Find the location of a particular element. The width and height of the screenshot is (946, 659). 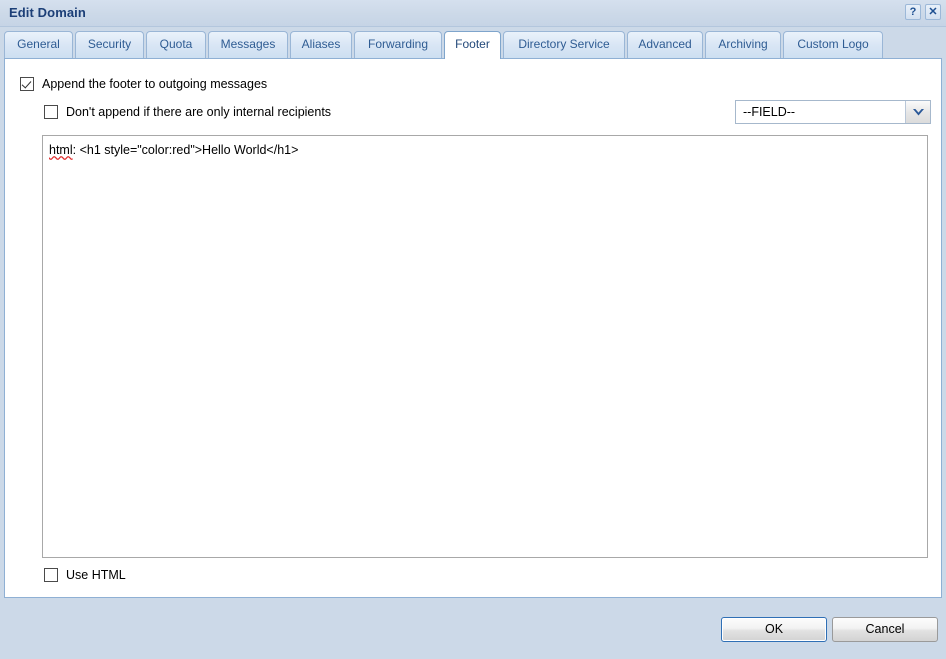

tab-directory-service: Directory Service is located at coordinates (564, 44).